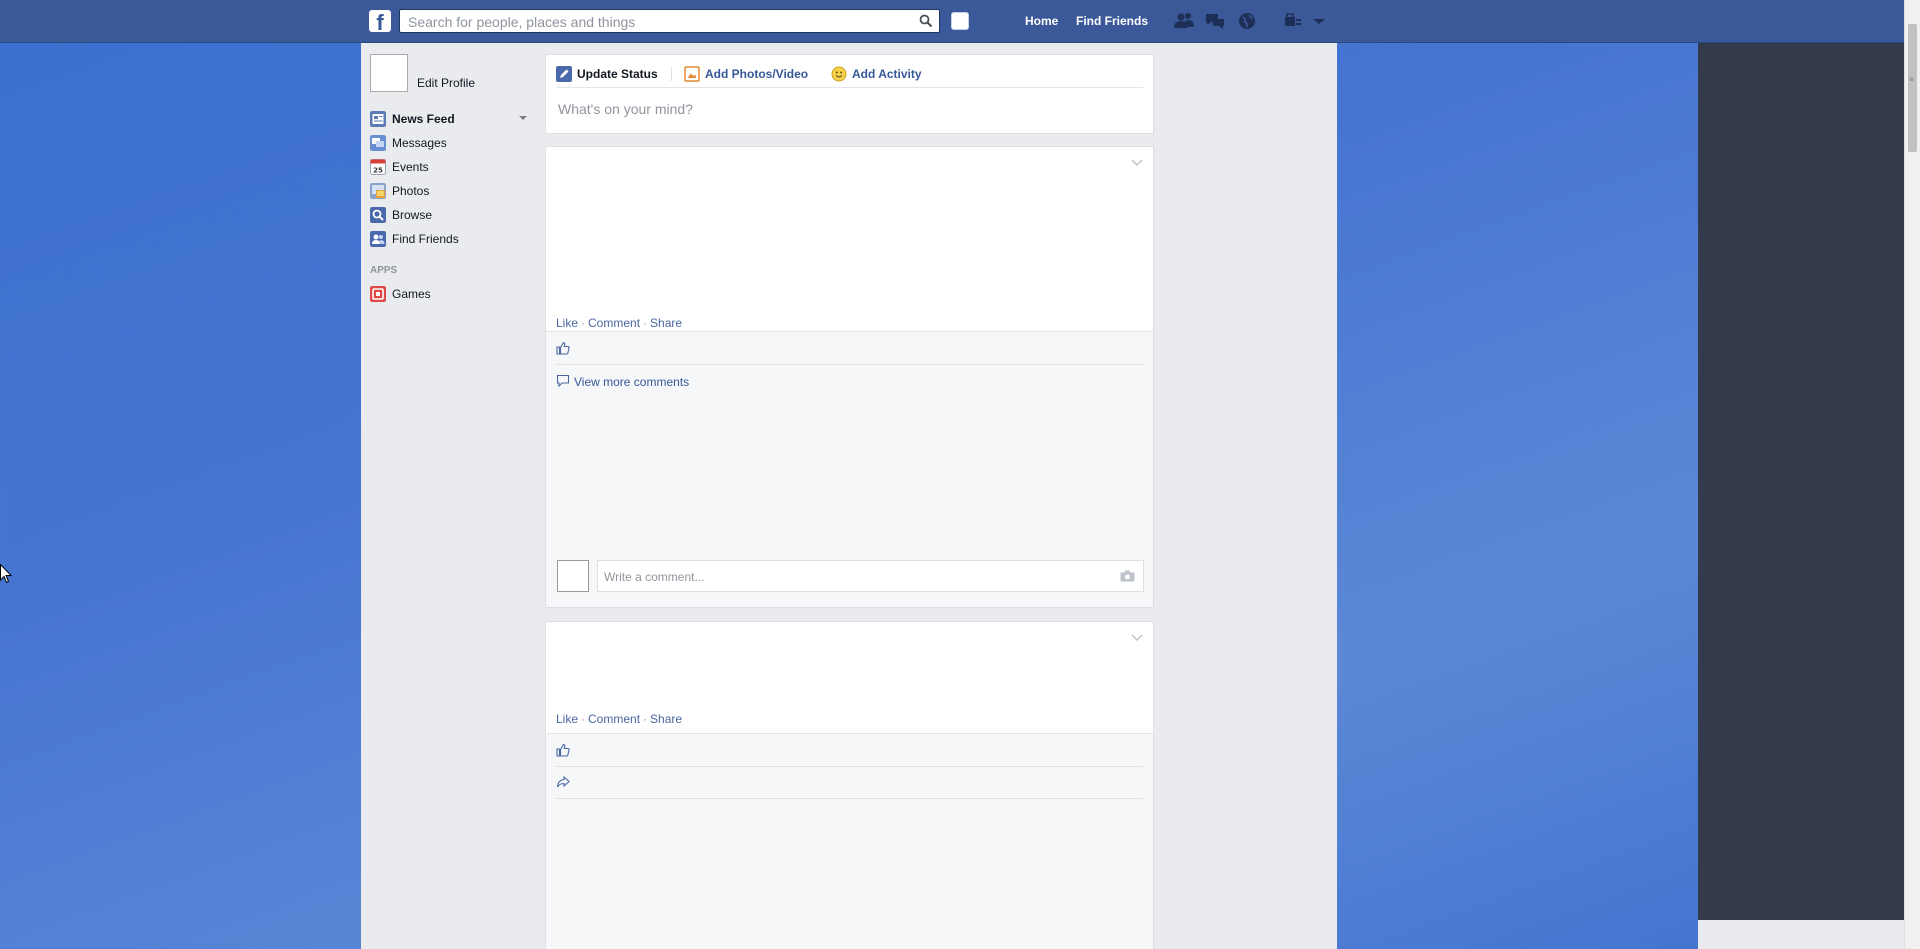 The image size is (1920, 949). What do you see at coordinates (380, 21) in the screenshot?
I see `facebook-logo-icon: f` at bounding box center [380, 21].